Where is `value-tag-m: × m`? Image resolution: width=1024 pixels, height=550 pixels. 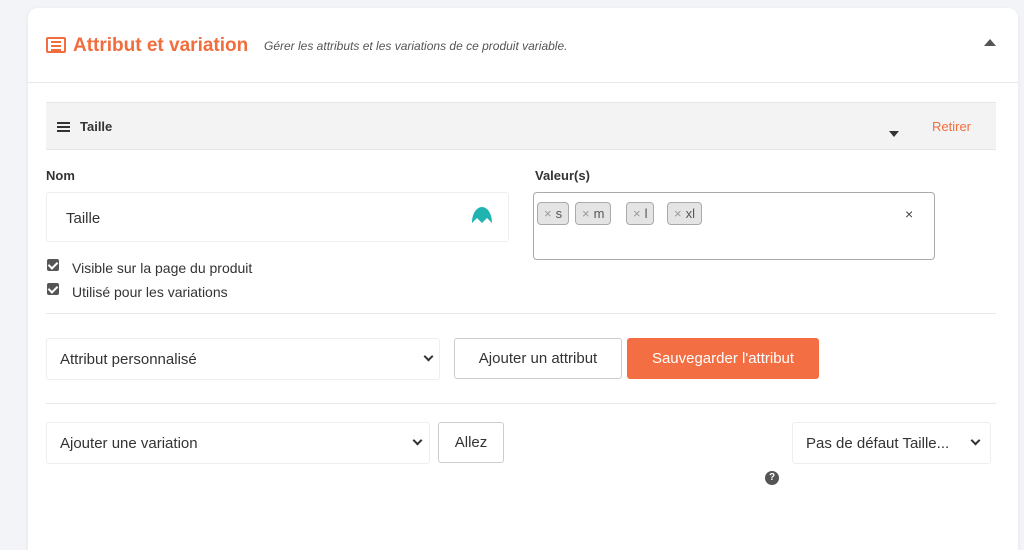 value-tag-m: × m is located at coordinates (593, 213).